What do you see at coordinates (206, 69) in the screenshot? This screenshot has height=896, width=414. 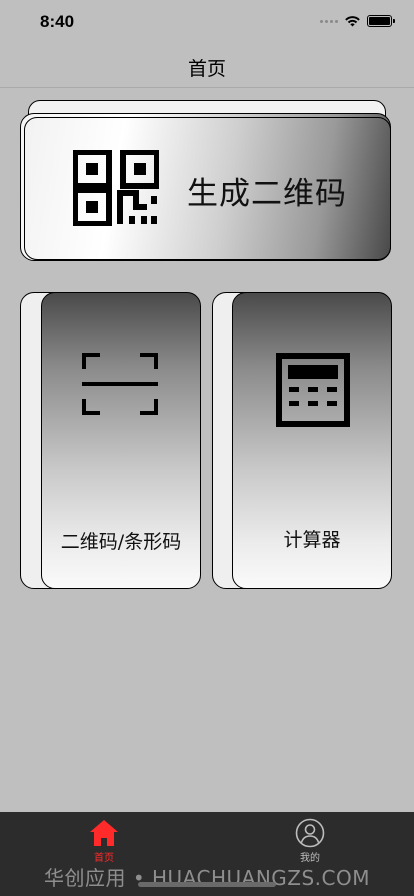 I see `page-title: 首页` at bounding box center [206, 69].